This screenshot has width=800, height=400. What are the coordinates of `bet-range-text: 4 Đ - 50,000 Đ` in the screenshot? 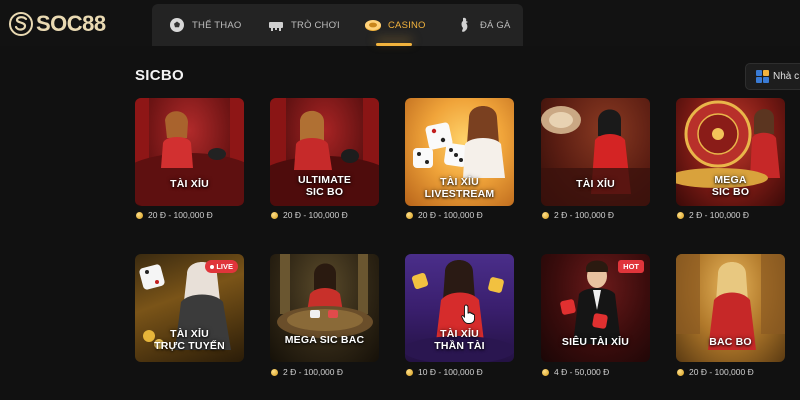 It's located at (582, 372).